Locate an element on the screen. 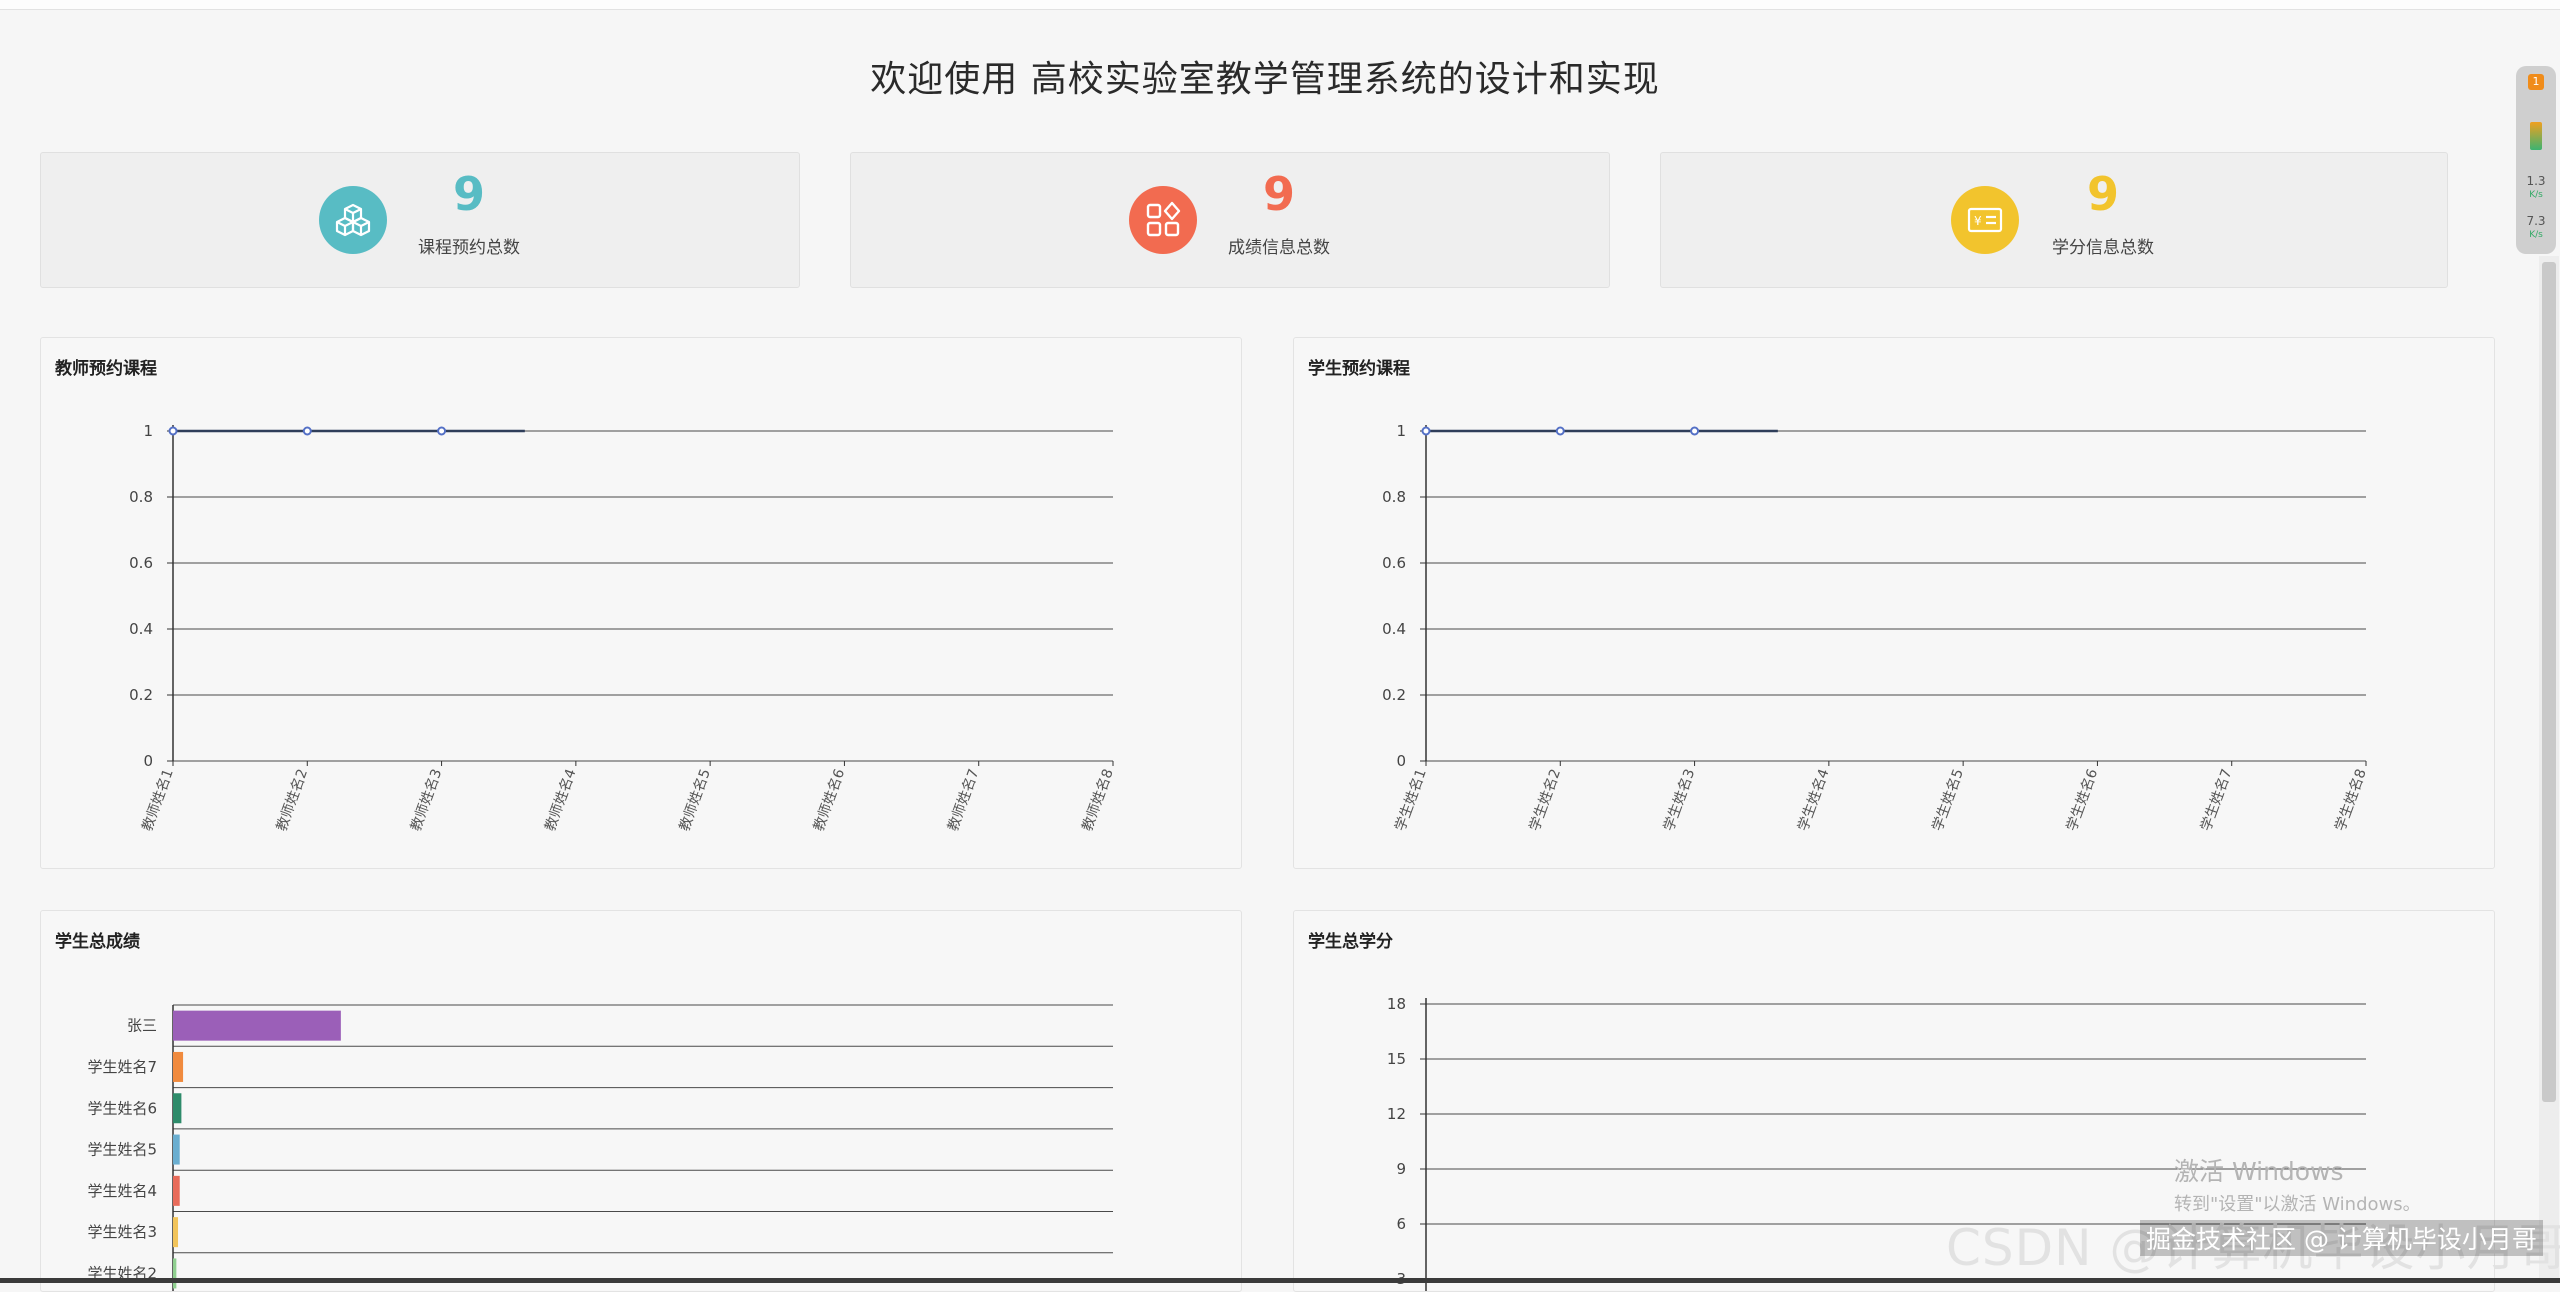  traffic-meter-icon is located at coordinates (2536, 136).